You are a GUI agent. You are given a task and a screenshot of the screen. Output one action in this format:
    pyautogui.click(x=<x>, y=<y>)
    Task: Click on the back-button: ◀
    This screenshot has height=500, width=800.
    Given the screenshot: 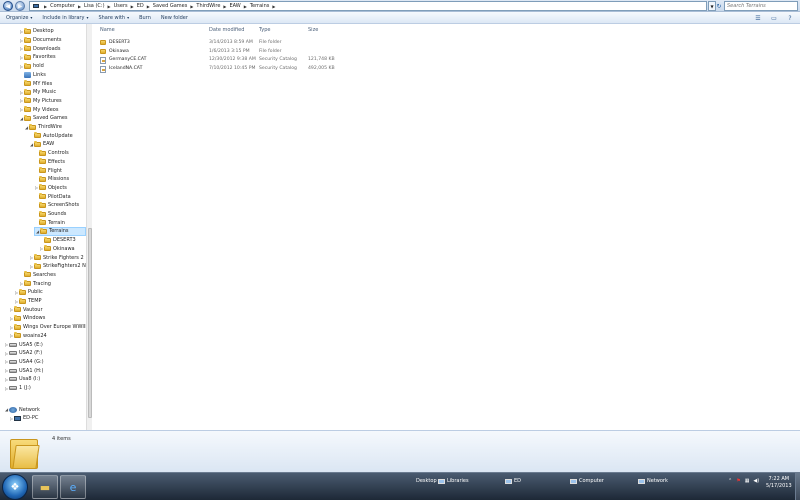 What is the action you would take?
    pyautogui.click(x=8, y=6)
    